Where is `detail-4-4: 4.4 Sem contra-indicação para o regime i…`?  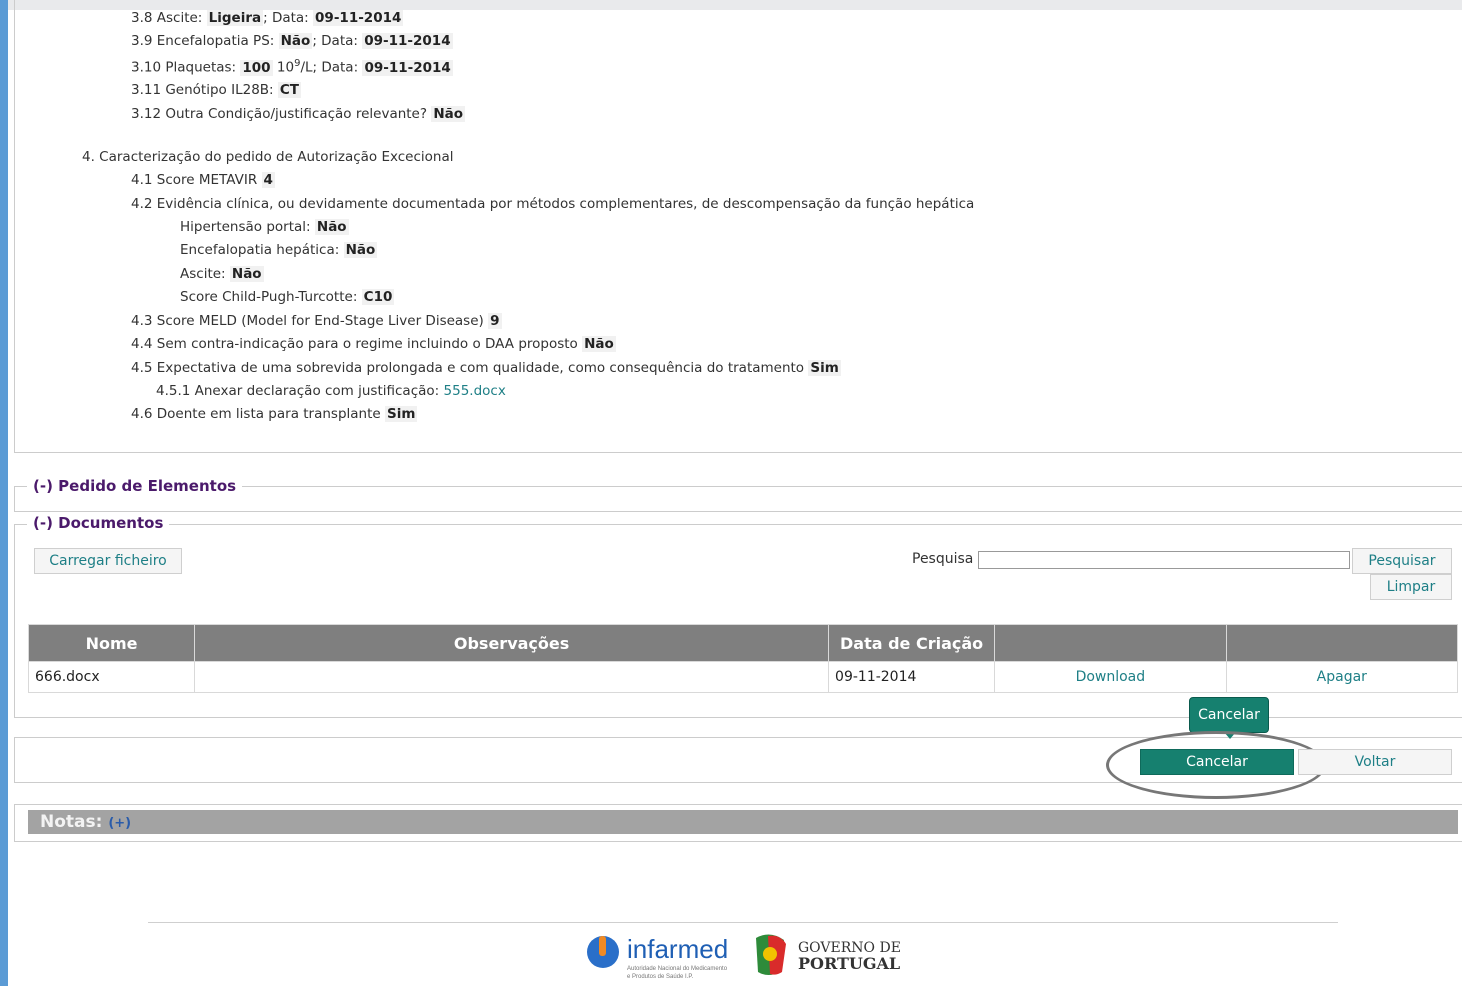 detail-4-4: 4.4 Sem contra-indicação para o regime i… is located at coordinates (373, 344).